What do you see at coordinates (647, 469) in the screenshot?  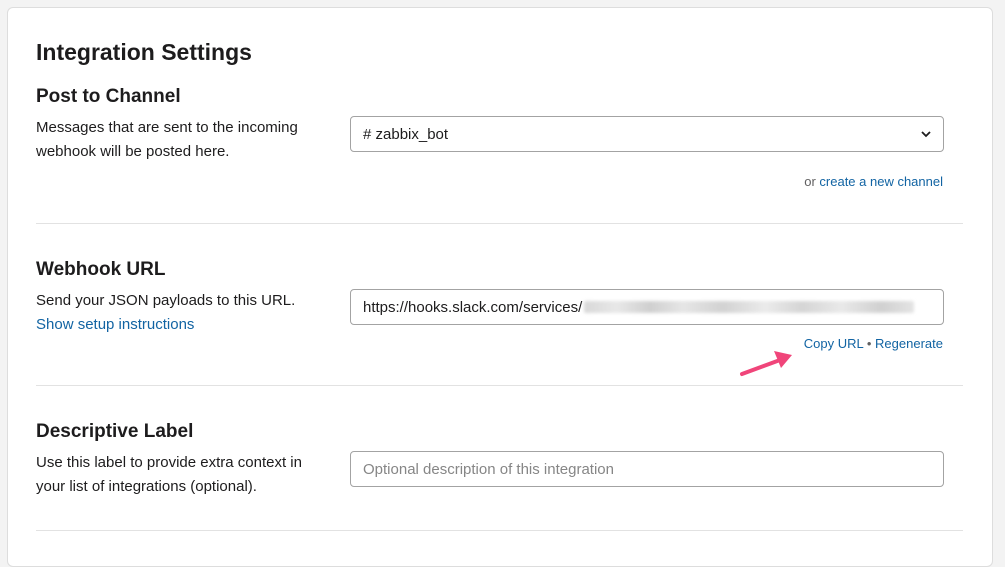 I see `descriptive-label-input: Optional description of this integration` at bounding box center [647, 469].